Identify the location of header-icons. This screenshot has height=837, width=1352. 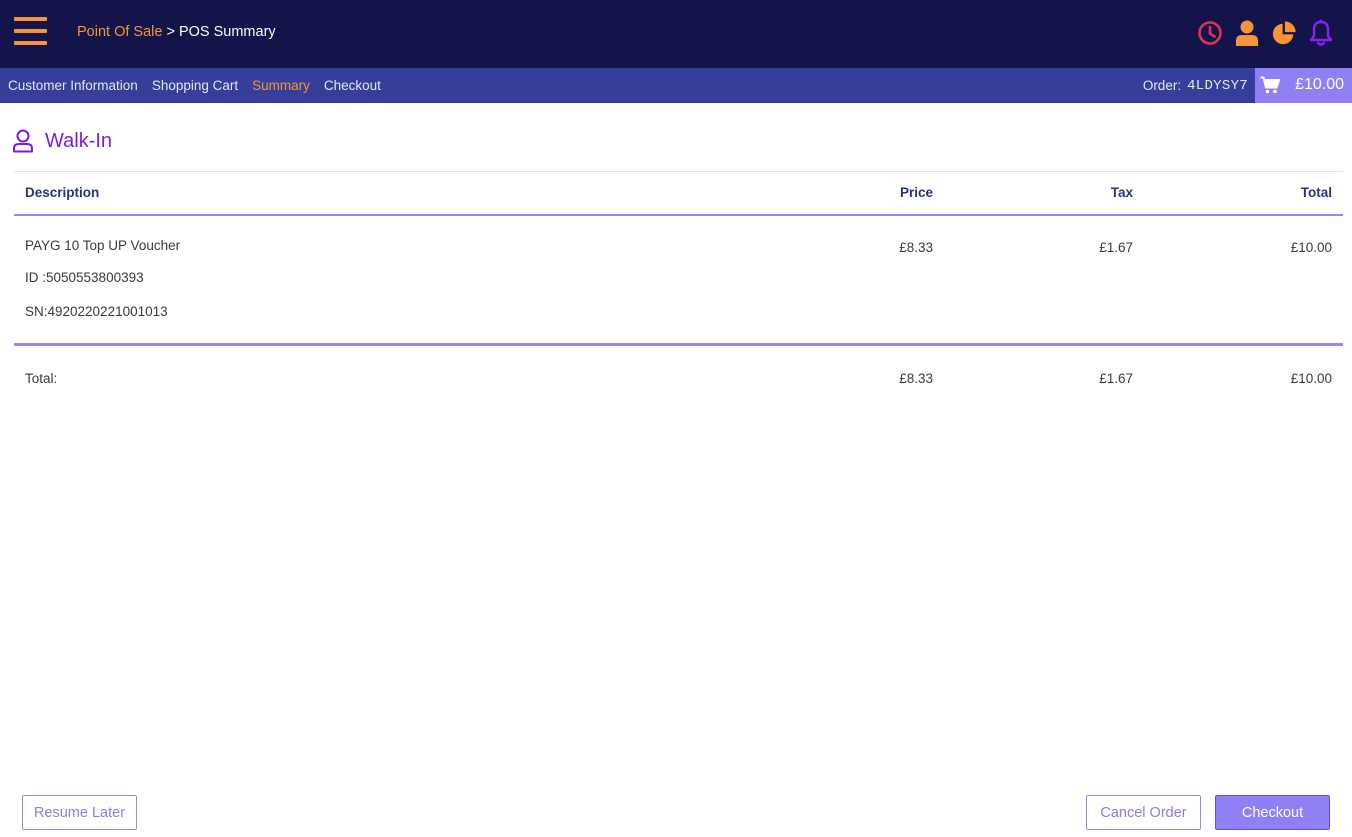
(1265, 33).